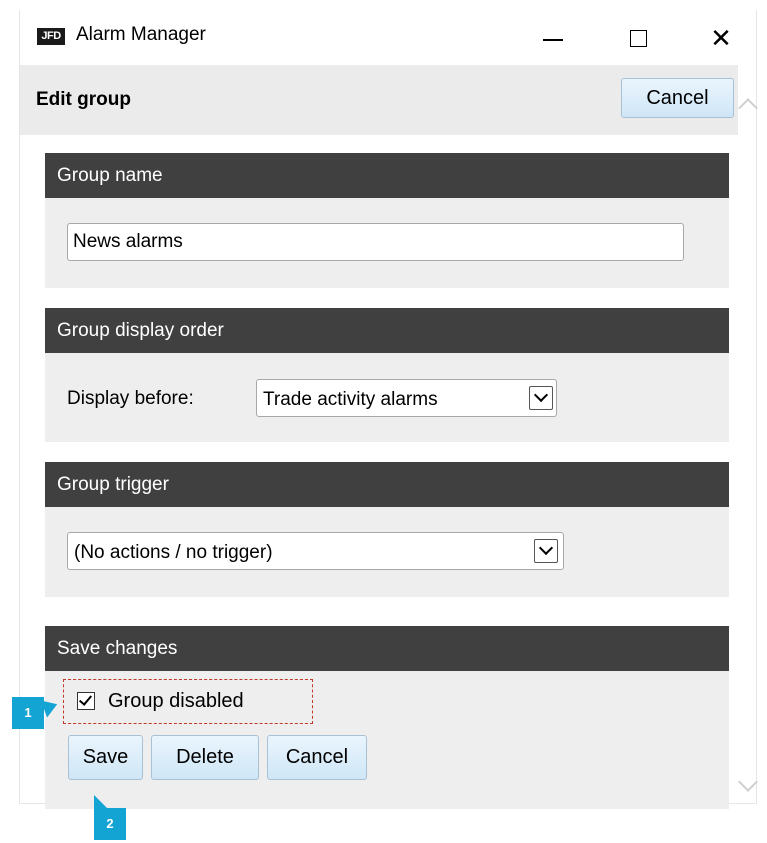 This screenshot has height=843, width=767. What do you see at coordinates (375, 242) in the screenshot?
I see `group-name-input` at bounding box center [375, 242].